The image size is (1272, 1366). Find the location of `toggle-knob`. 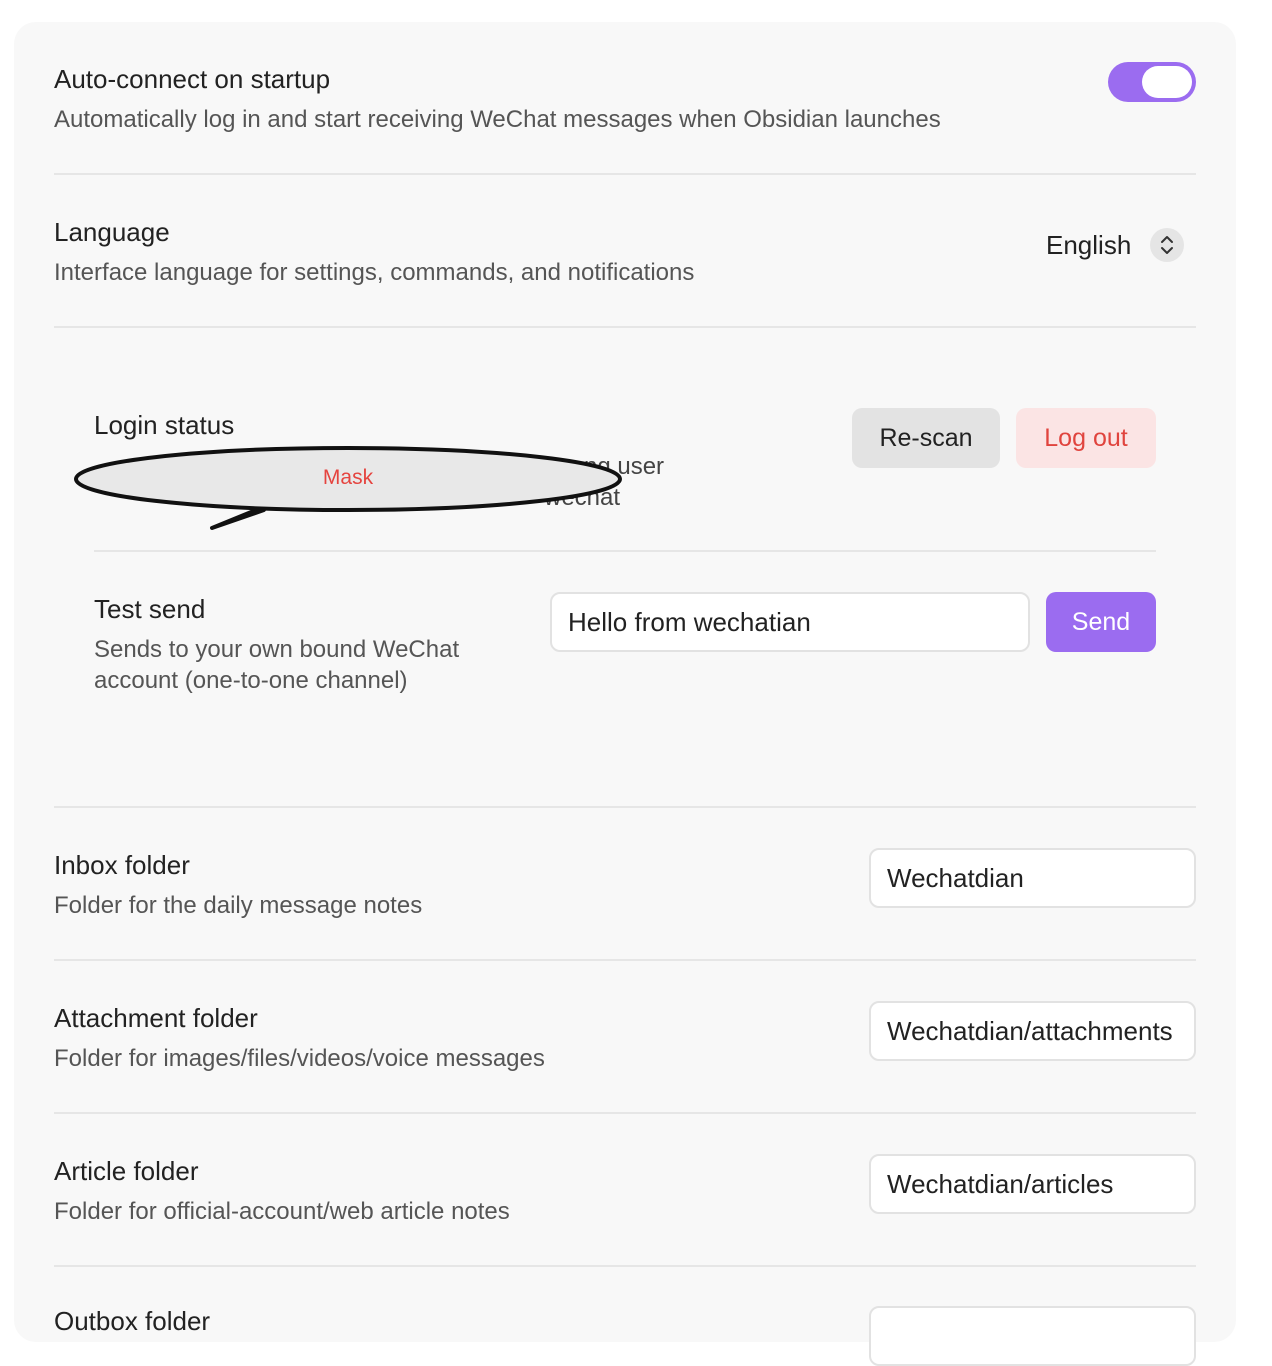

toggle-knob is located at coordinates (1167, 82).